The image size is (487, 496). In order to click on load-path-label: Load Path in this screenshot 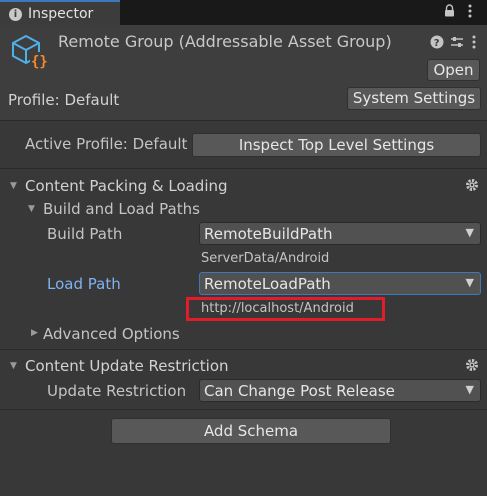, I will do `click(84, 284)`.